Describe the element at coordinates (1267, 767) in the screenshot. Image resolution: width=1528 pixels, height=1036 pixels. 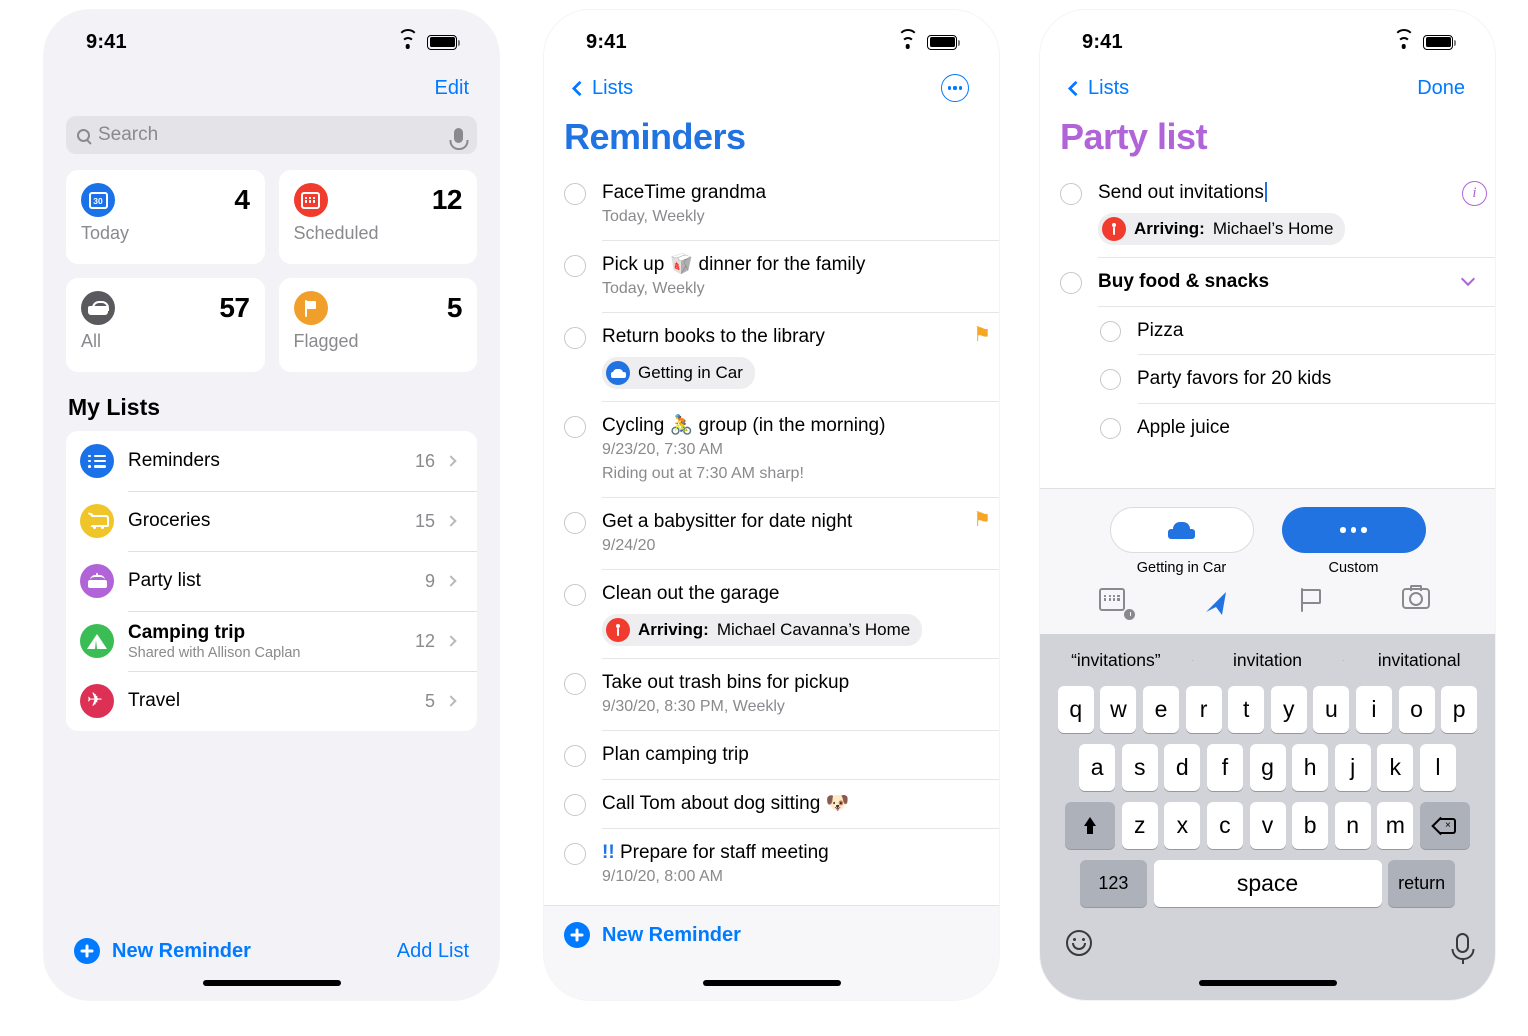
I see `key-g: g` at that location.